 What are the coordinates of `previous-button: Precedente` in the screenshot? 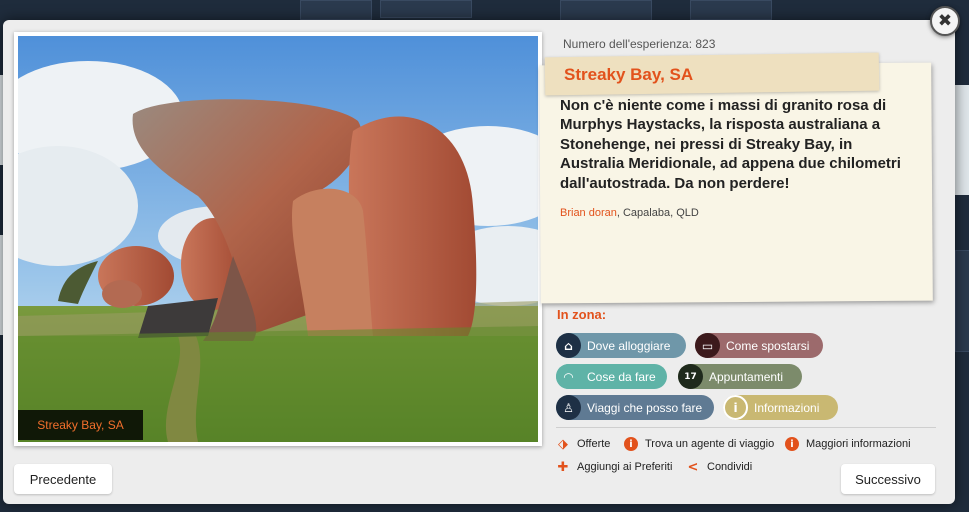 It's located at (63, 479).